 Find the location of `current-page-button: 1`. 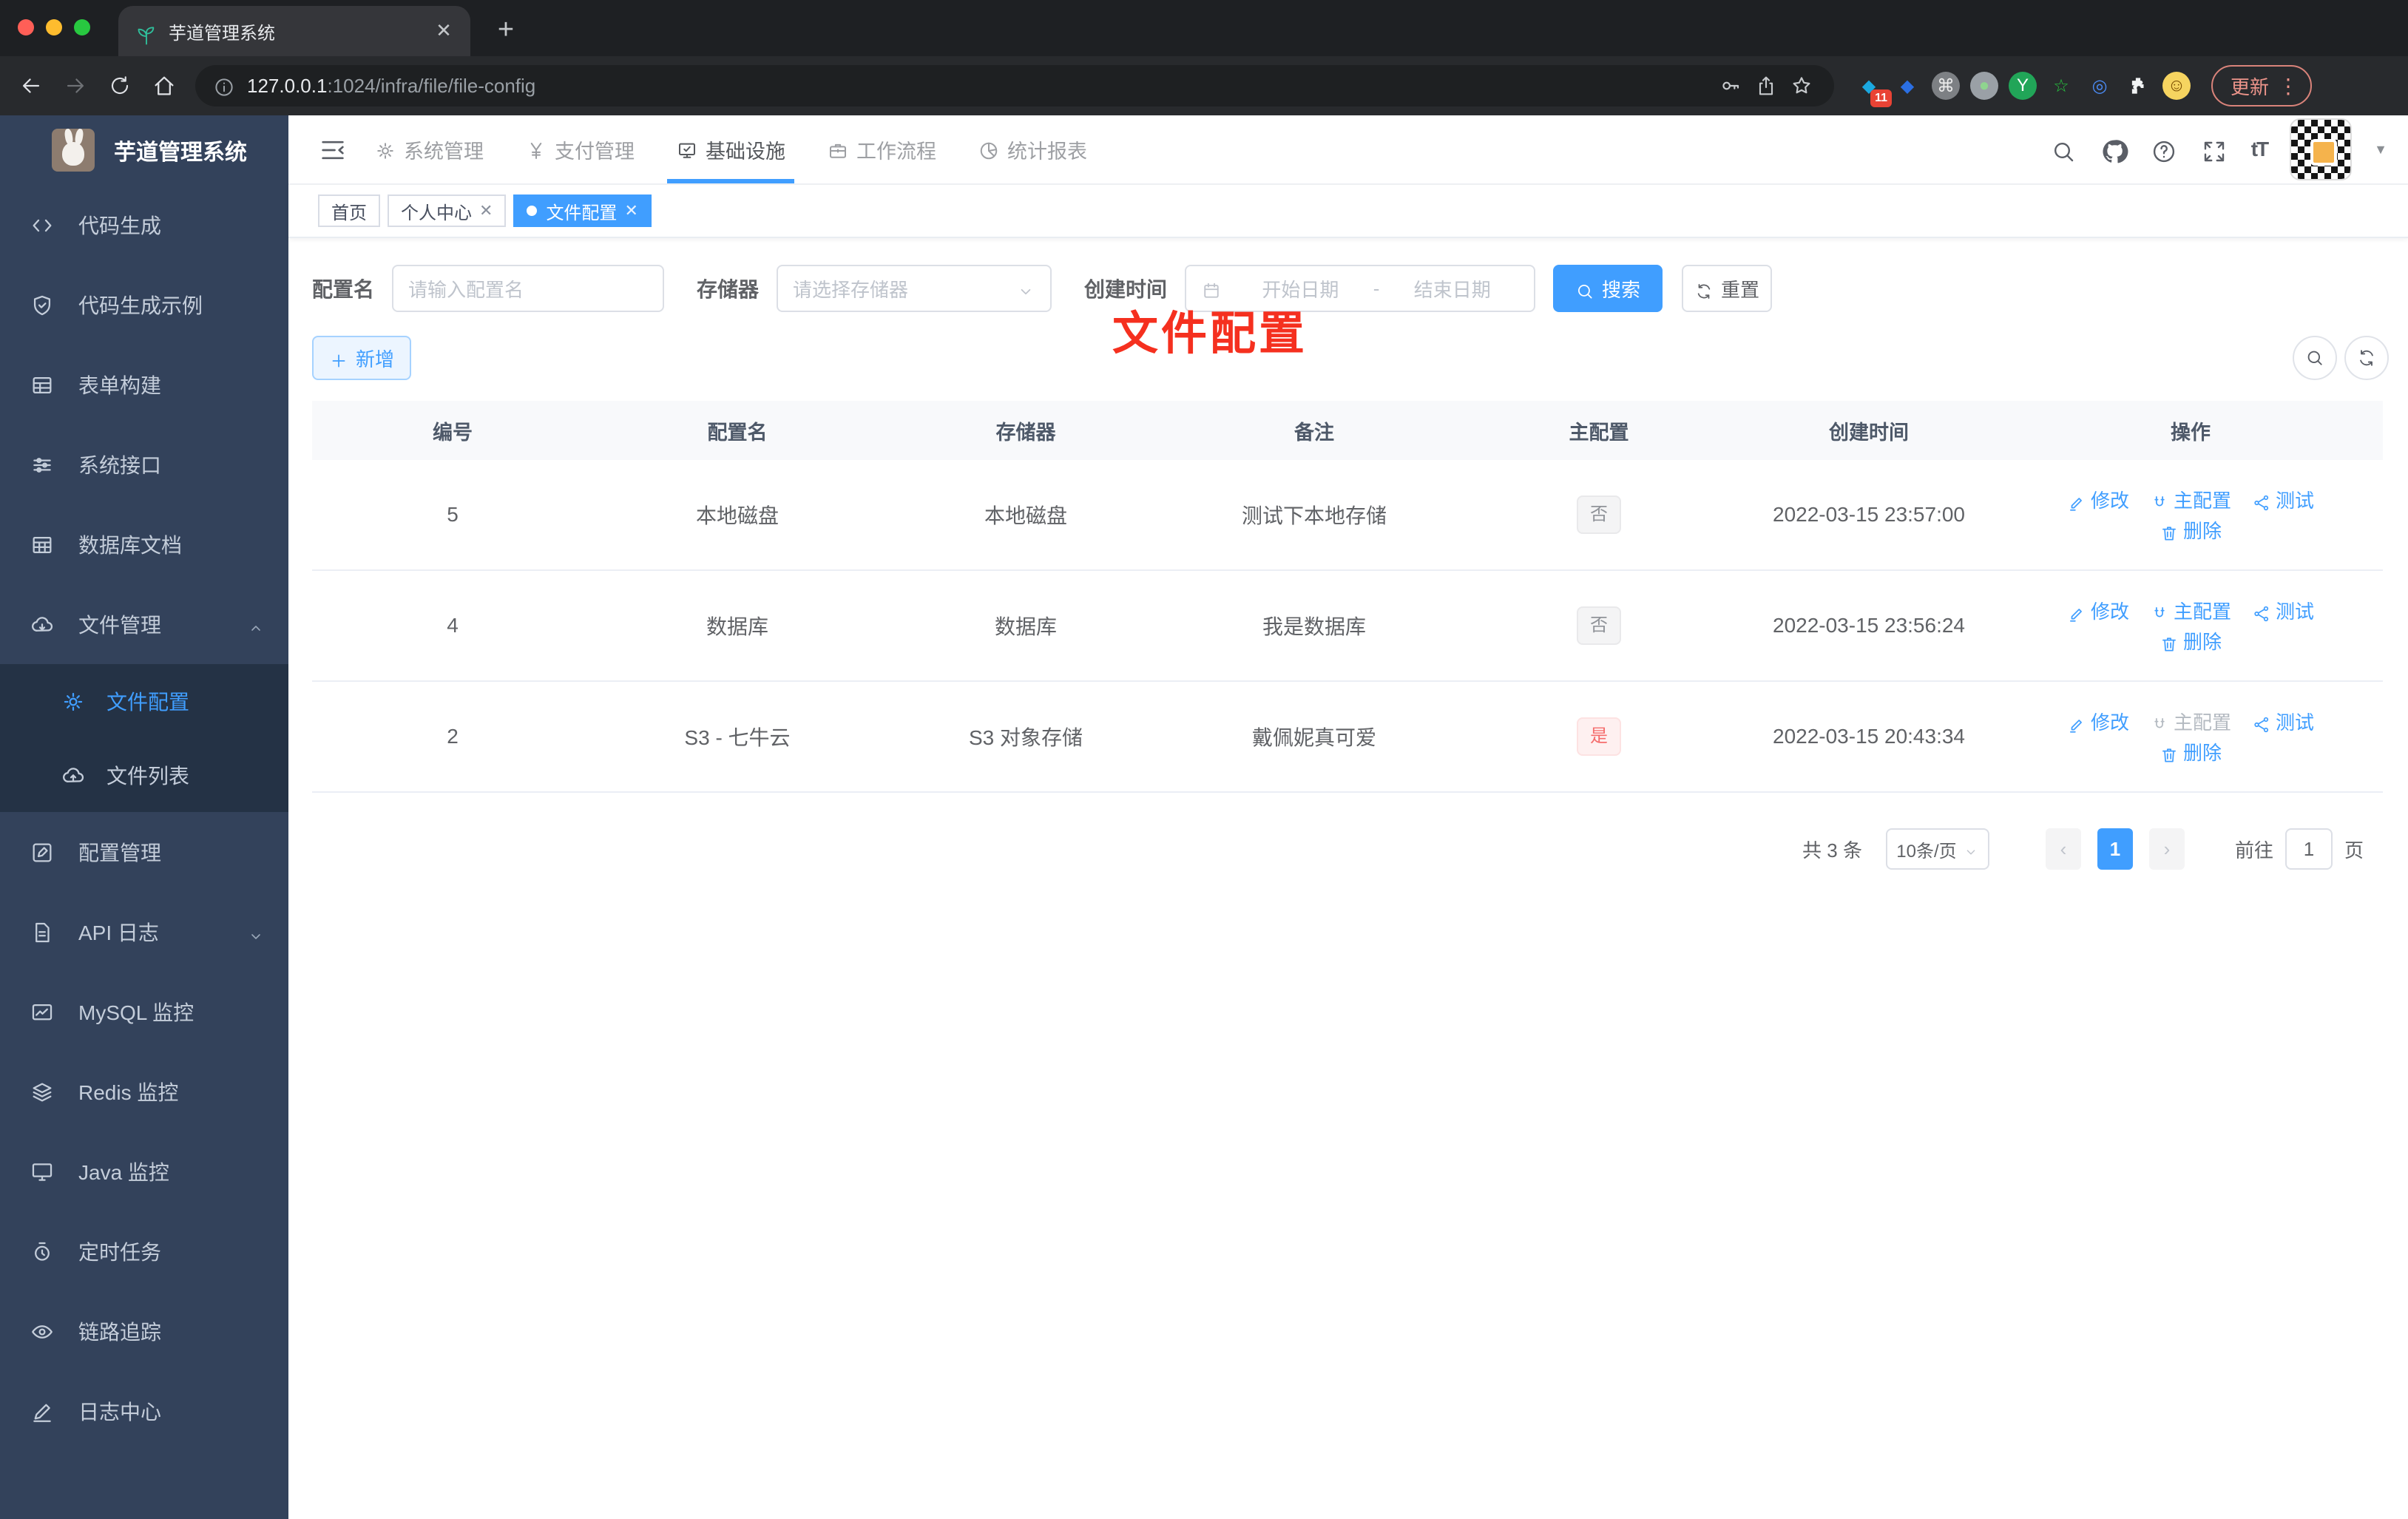

current-page-button: 1 is located at coordinates (2115, 849).